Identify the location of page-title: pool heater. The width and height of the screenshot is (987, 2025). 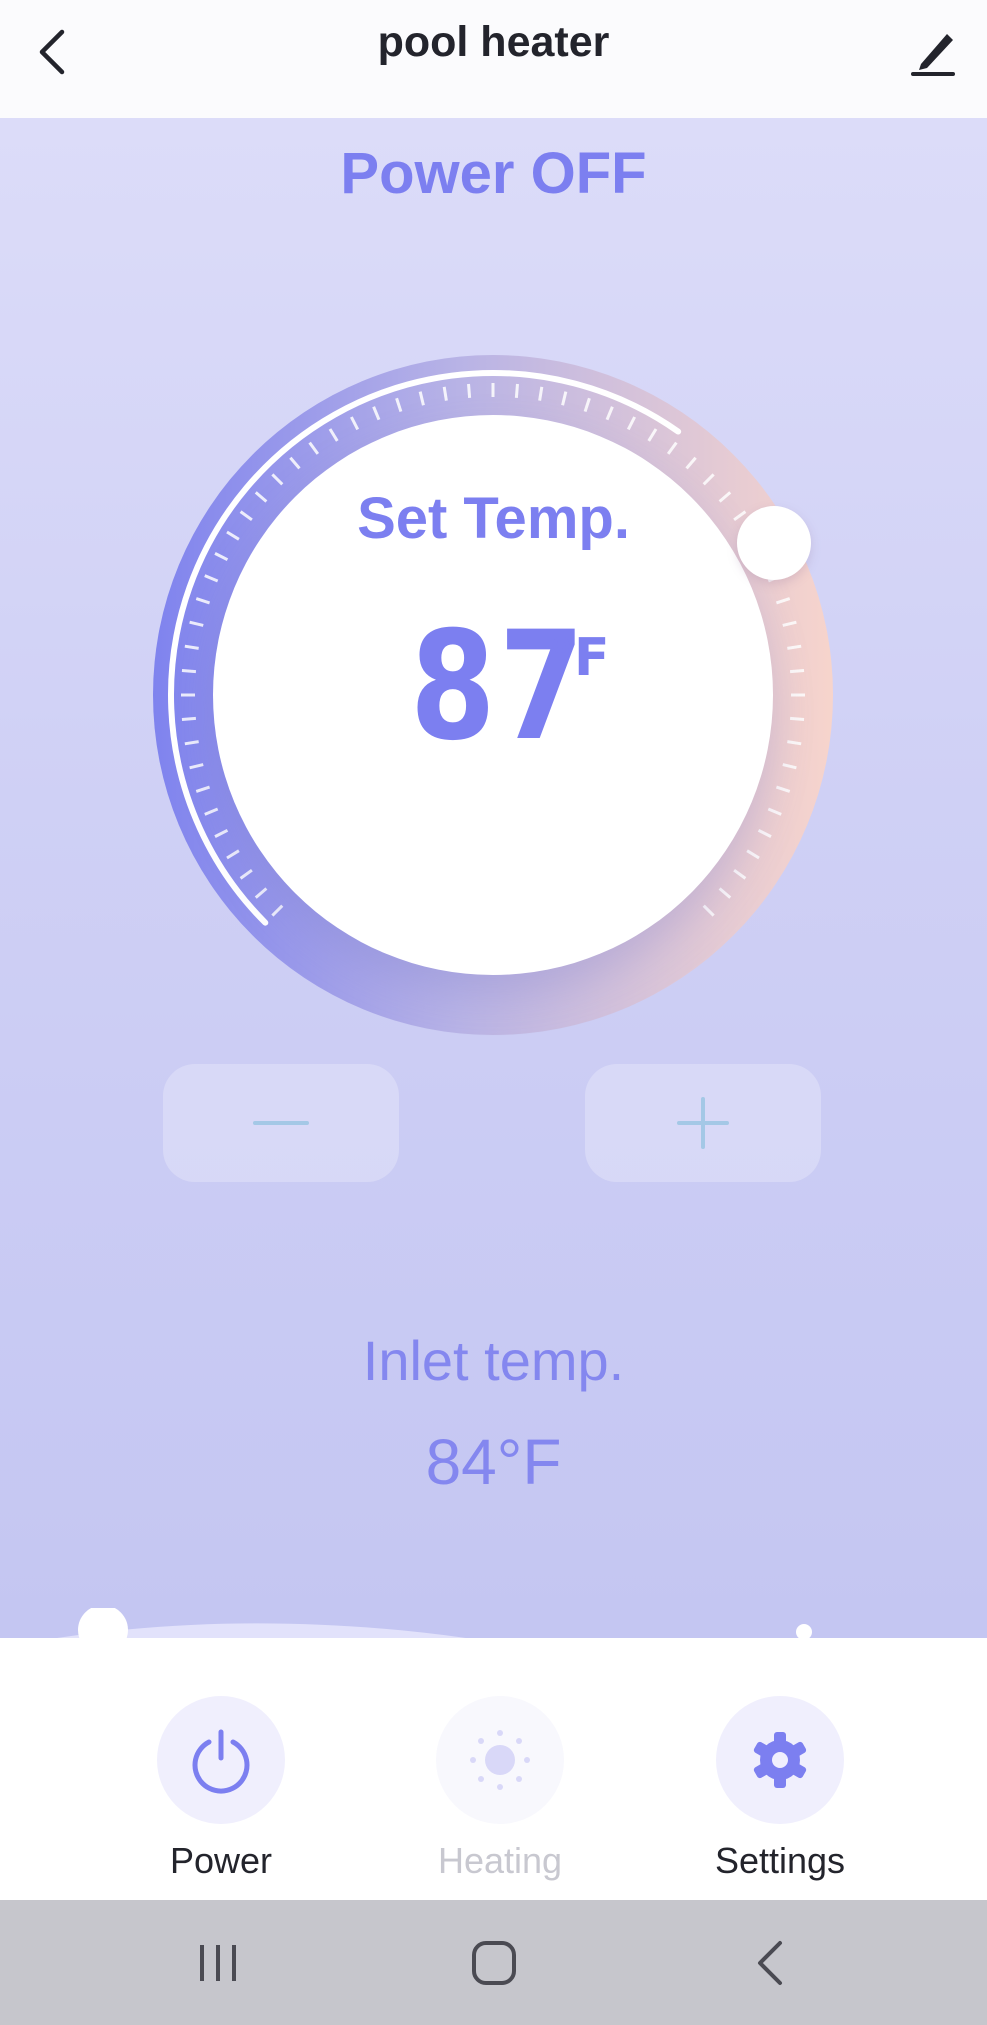
(493, 42).